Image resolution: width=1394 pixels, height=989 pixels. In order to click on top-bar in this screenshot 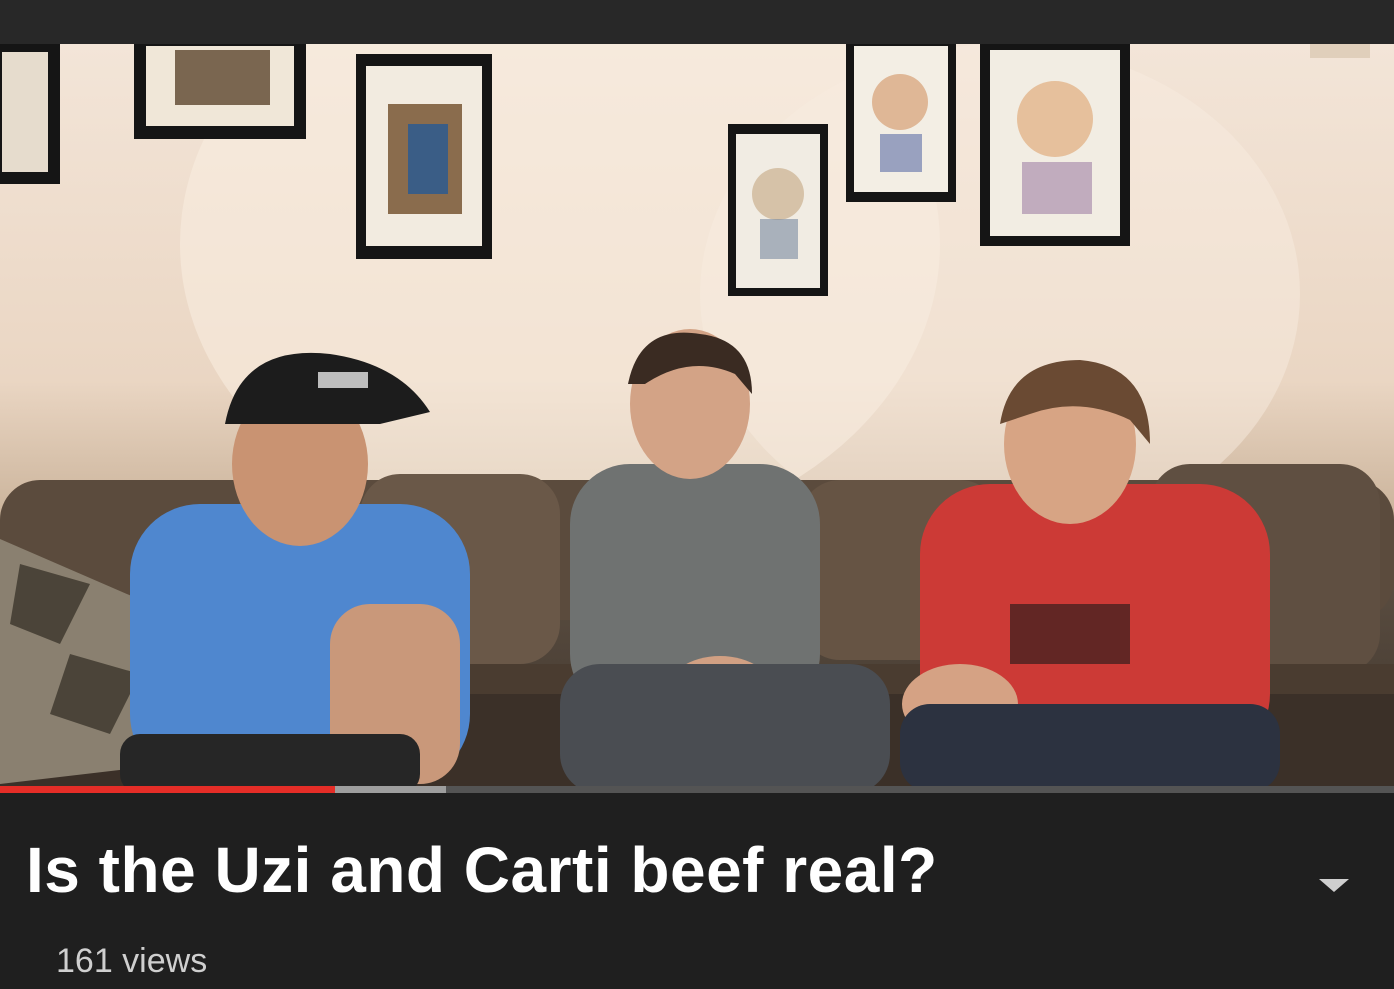, I will do `click(697, 22)`.